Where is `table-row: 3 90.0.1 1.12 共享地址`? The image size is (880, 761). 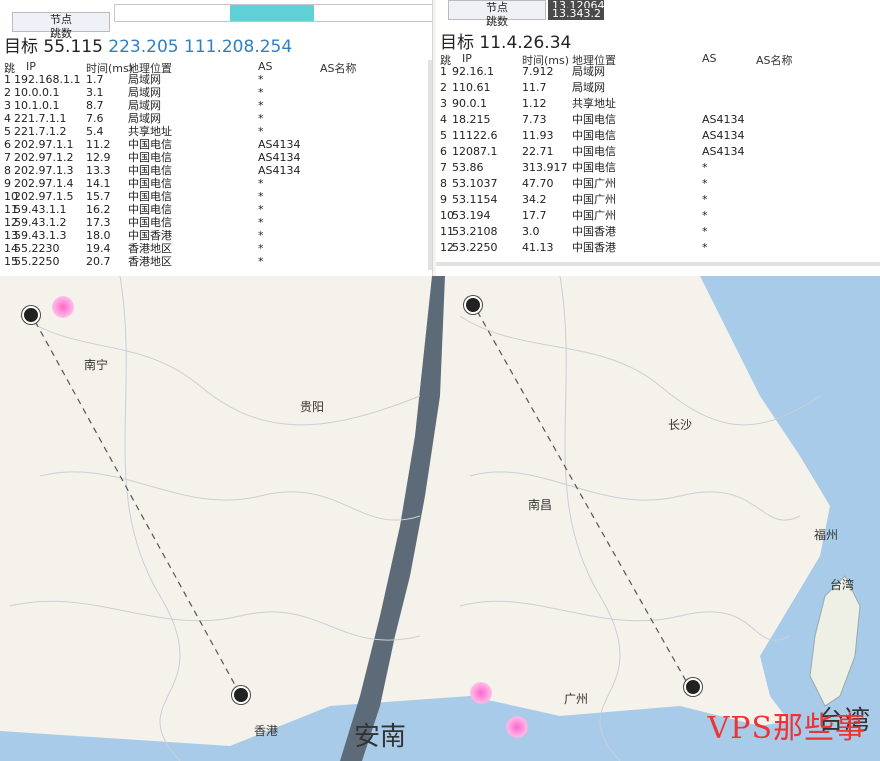 table-row: 3 90.0.1 1.12 共享地址 is located at coordinates (658, 106).